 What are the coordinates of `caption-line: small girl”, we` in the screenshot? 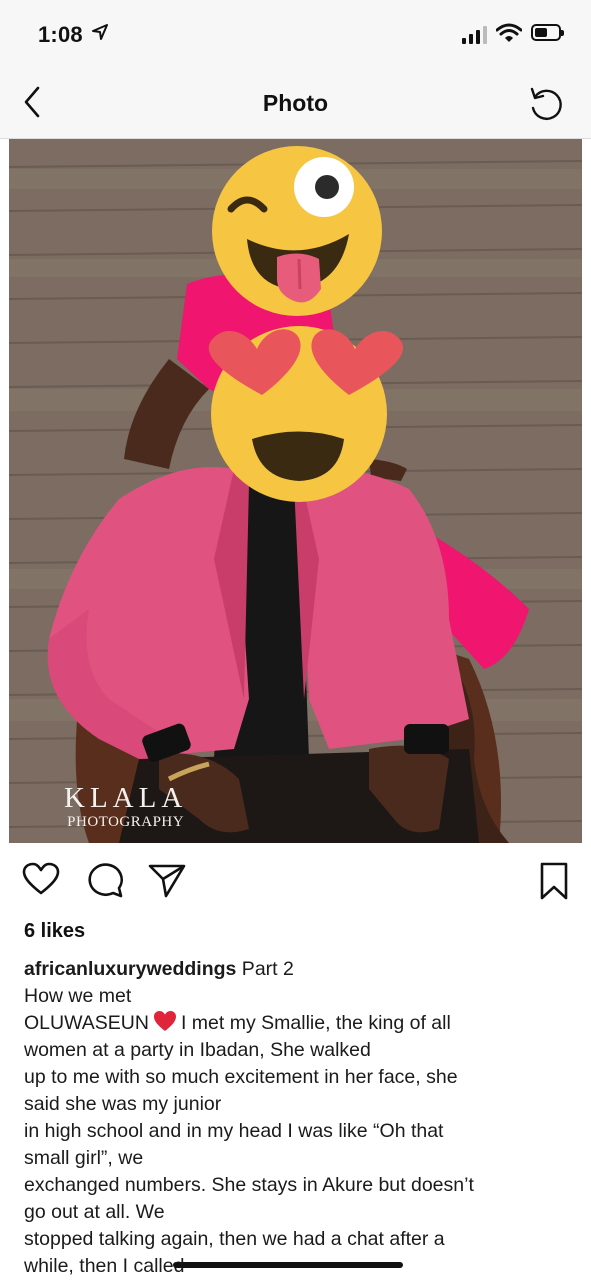 It's located at (84, 1158).